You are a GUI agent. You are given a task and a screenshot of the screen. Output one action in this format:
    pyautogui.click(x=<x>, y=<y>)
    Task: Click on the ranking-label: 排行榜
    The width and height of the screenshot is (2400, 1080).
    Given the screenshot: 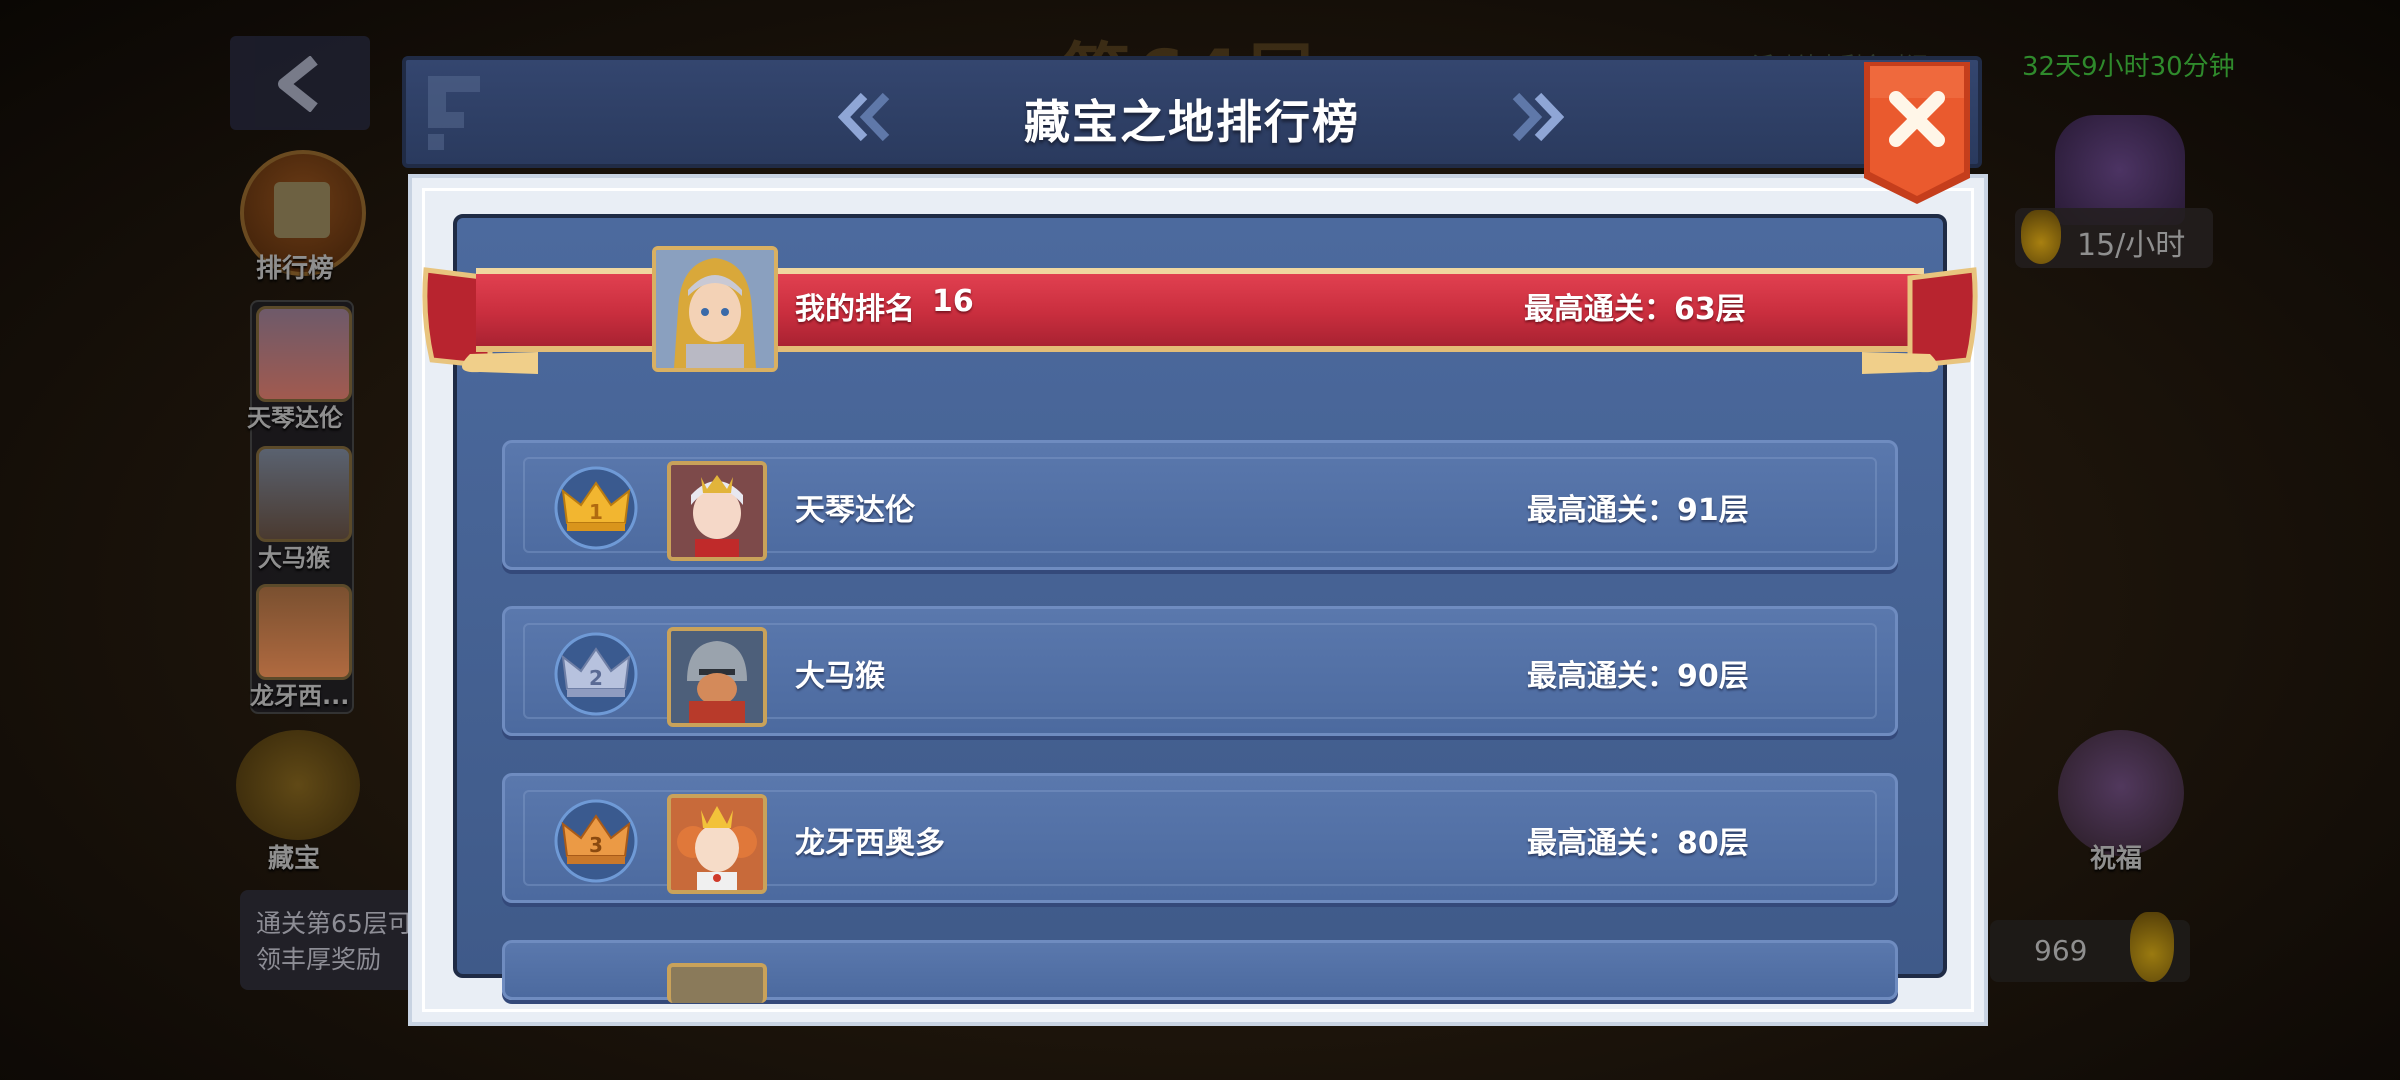 What is the action you would take?
    pyautogui.click(x=295, y=269)
    